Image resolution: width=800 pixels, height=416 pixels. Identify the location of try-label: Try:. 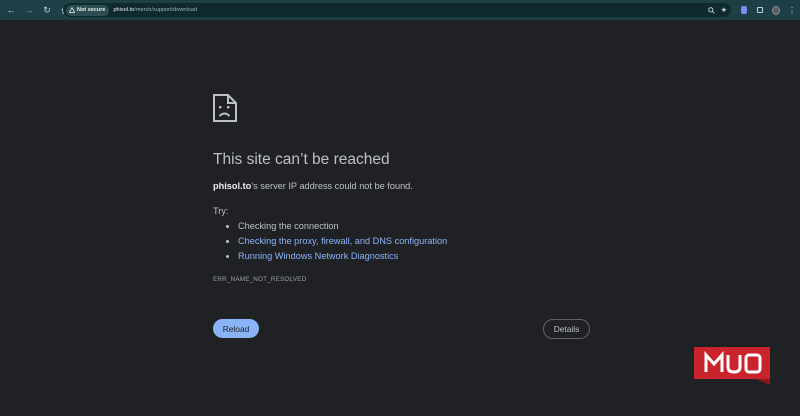
(221, 211).